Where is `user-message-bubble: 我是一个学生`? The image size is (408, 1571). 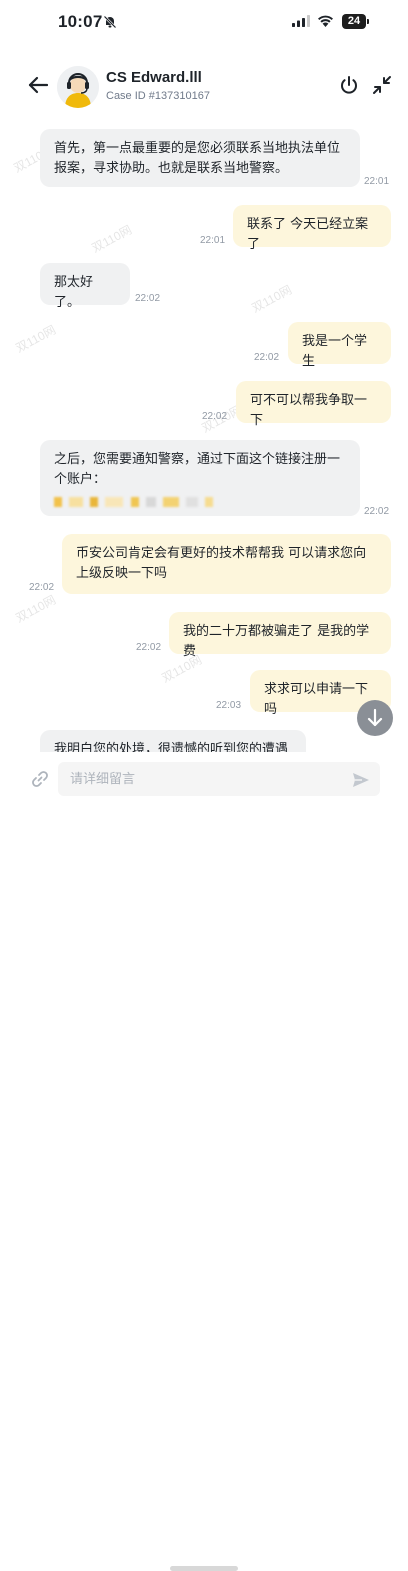 user-message-bubble: 我是一个学生 is located at coordinates (339, 345).